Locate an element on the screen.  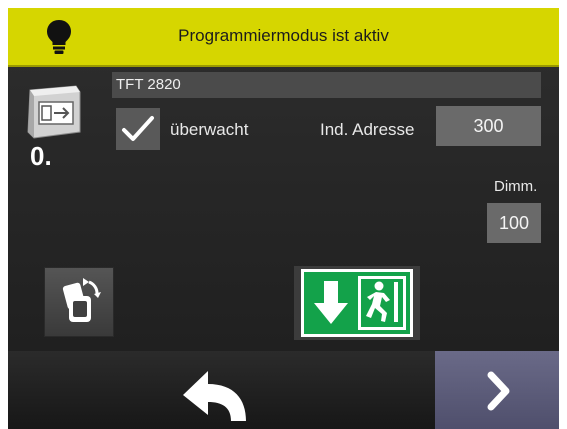
exit-sign-button is located at coordinates (357, 303).